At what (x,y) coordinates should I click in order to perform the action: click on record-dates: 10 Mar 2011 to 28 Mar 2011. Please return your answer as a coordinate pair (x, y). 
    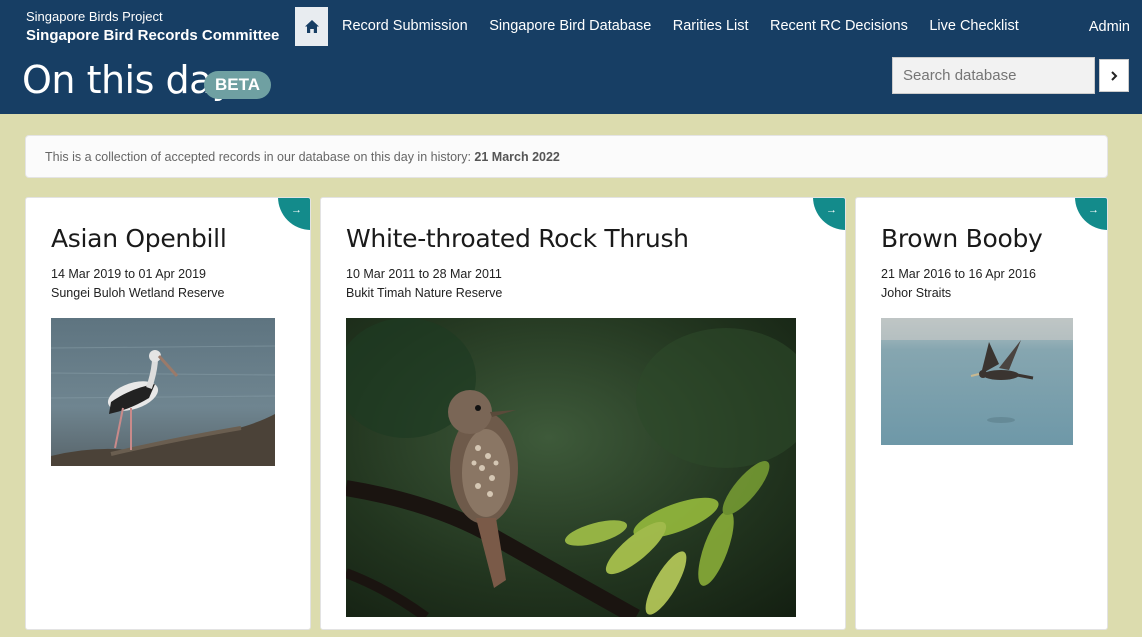
    Looking at the image, I should click on (424, 274).